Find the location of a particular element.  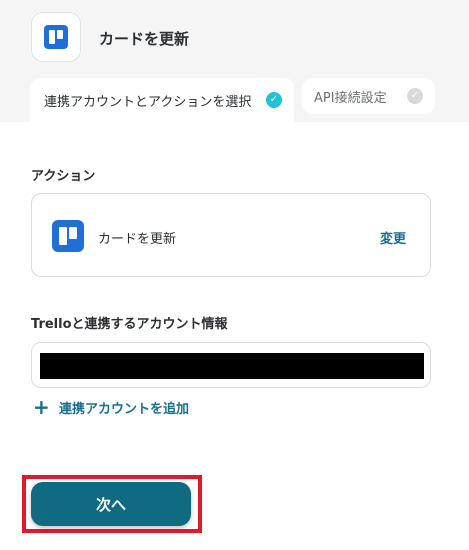

redacted-account-value is located at coordinates (232, 366).